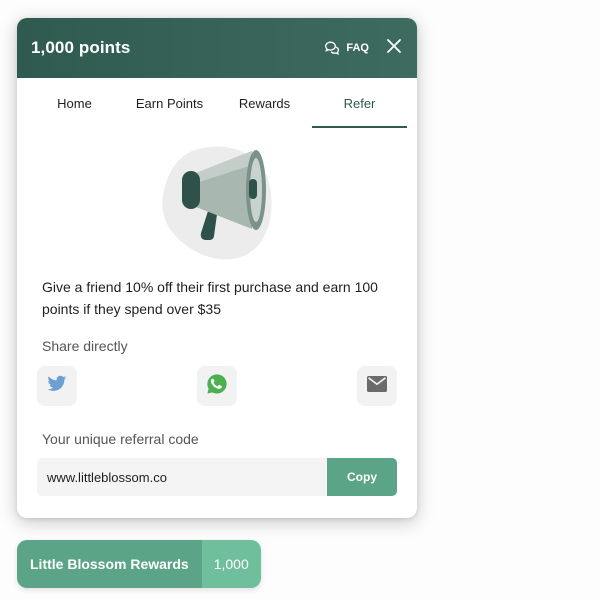  I want to click on share-twitter-button, so click(57, 386).